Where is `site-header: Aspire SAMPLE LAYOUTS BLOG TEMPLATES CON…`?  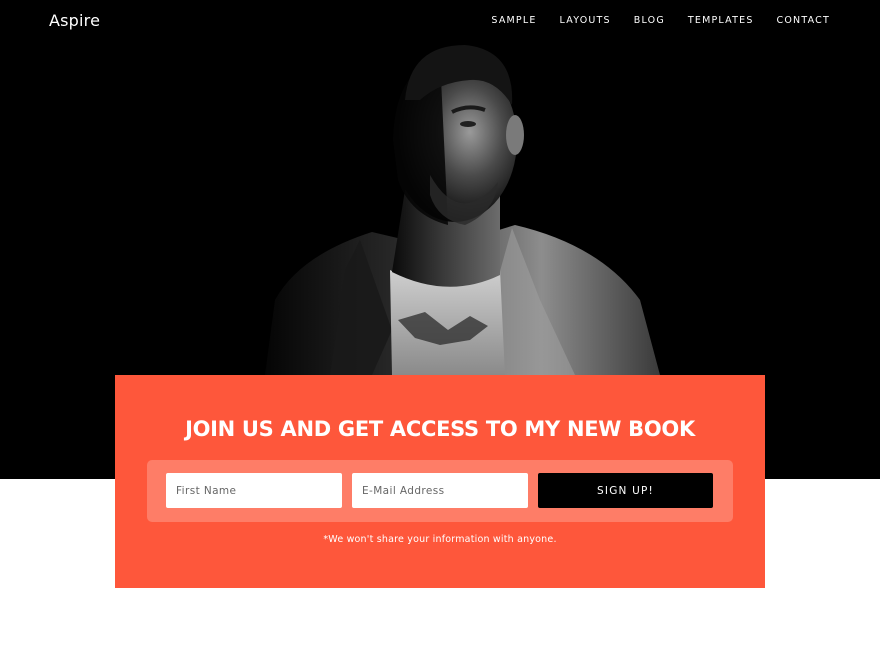 site-header: Aspire SAMPLE LAYOUTS BLOG TEMPLATES CON… is located at coordinates (440, 22).